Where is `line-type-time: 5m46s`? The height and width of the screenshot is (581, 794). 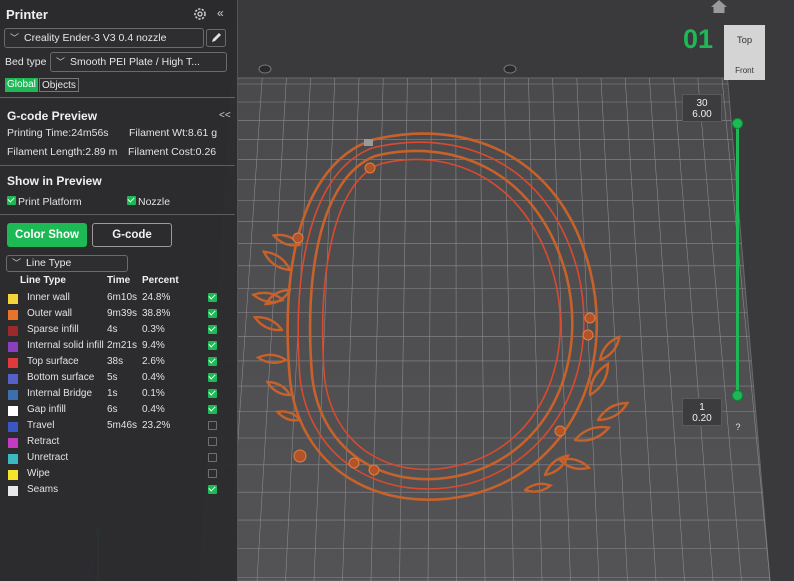
line-type-time: 5m46s is located at coordinates (122, 425).